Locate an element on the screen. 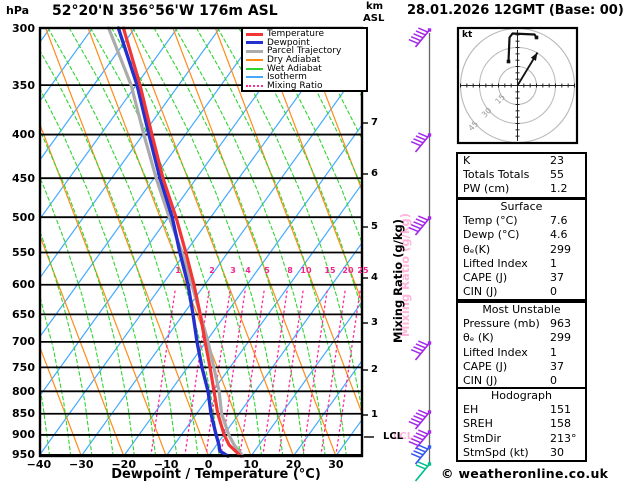  hodograph-inner: 153045 is located at coordinates (517, 85).